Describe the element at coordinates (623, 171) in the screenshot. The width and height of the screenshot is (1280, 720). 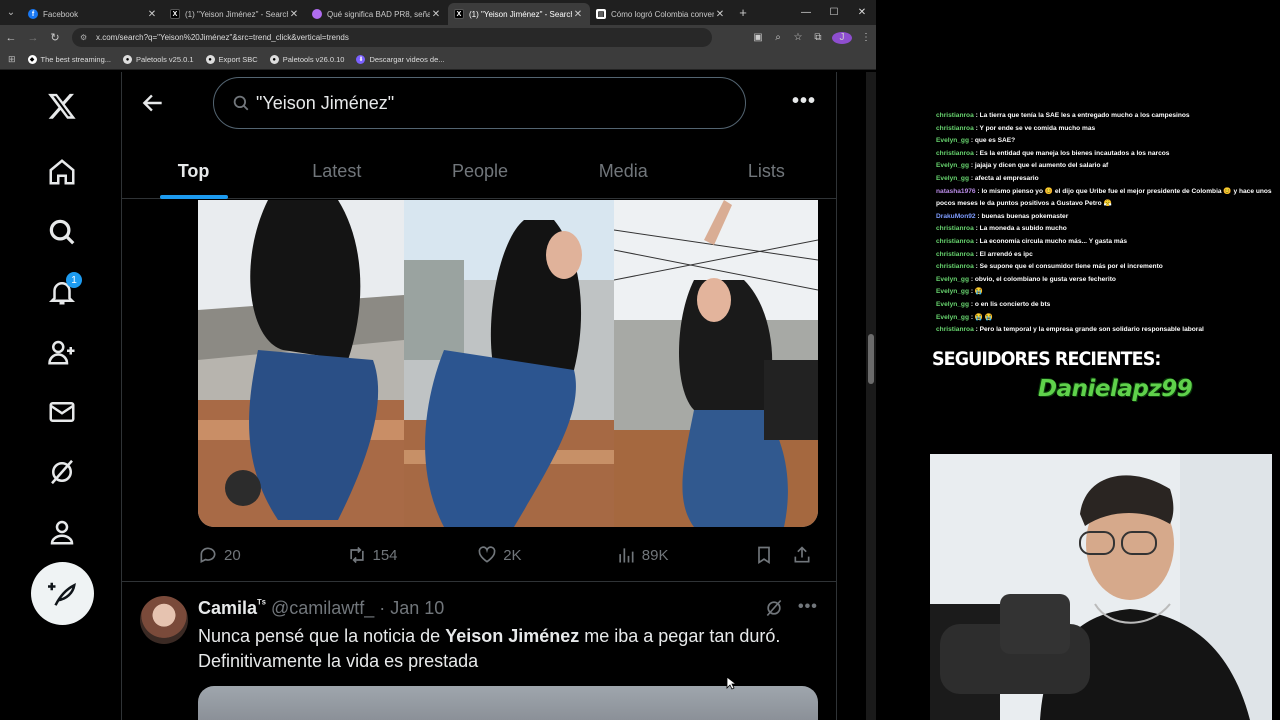
I see `tab-media: Media` at that location.